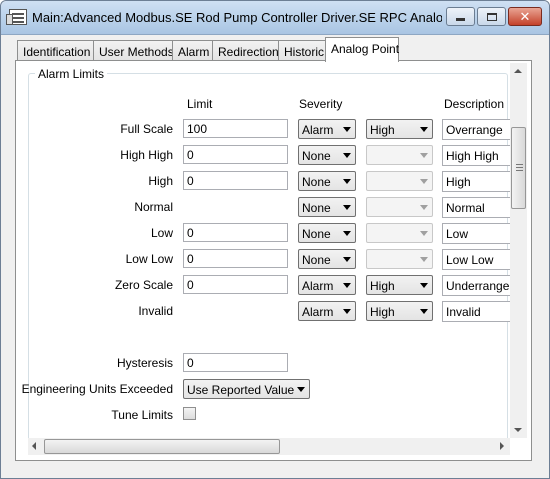  Describe the element at coordinates (235, 232) in the screenshot. I see `low-limit-input: 0` at that location.